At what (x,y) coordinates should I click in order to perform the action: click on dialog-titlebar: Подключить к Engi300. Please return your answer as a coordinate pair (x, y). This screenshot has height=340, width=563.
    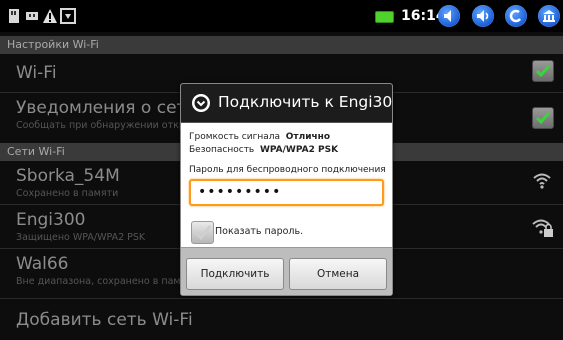
    Looking at the image, I should click on (286, 103).